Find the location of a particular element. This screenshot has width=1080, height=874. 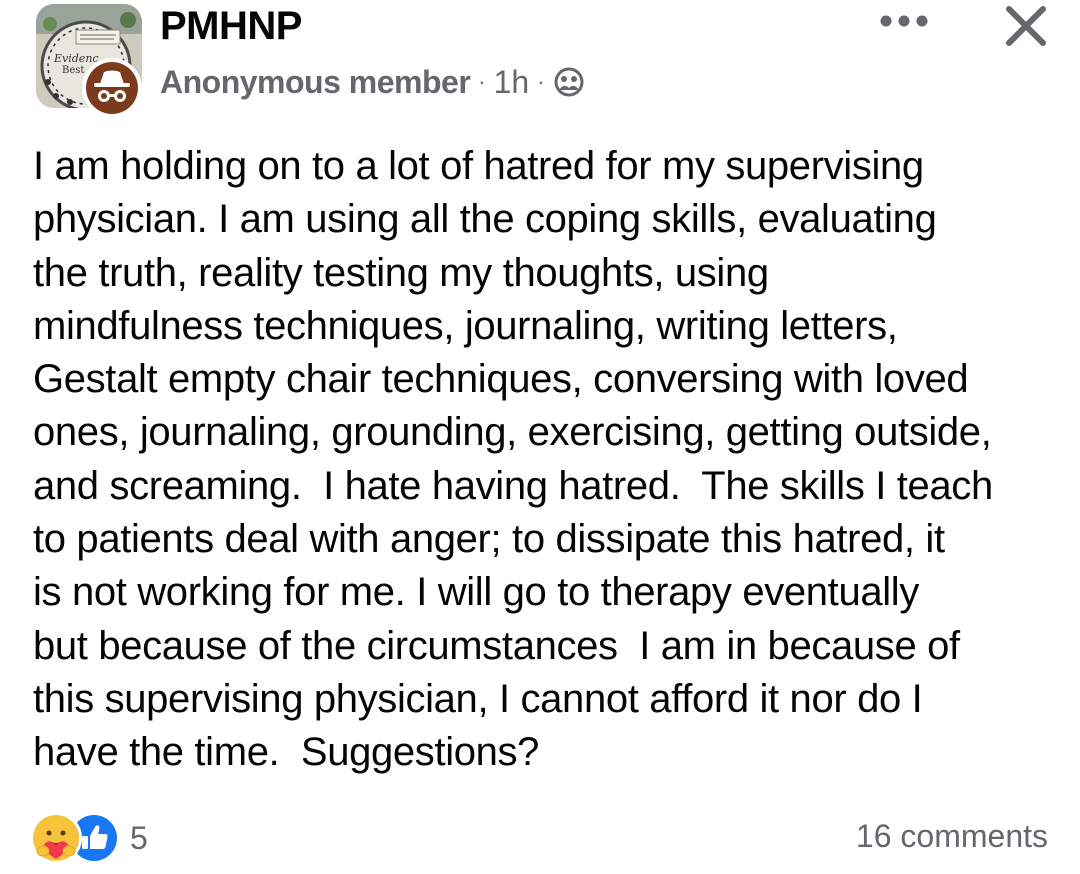

anonymous-member-avatar is located at coordinates (112, 88).